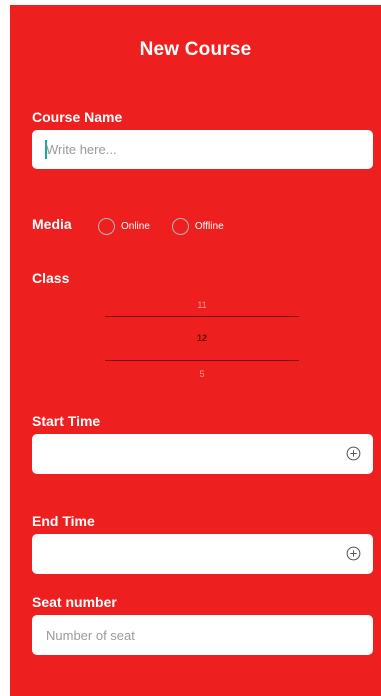  What do you see at coordinates (63, 521) in the screenshot?
I see `end-time-label: End Time` at bounding box center [63, 521].